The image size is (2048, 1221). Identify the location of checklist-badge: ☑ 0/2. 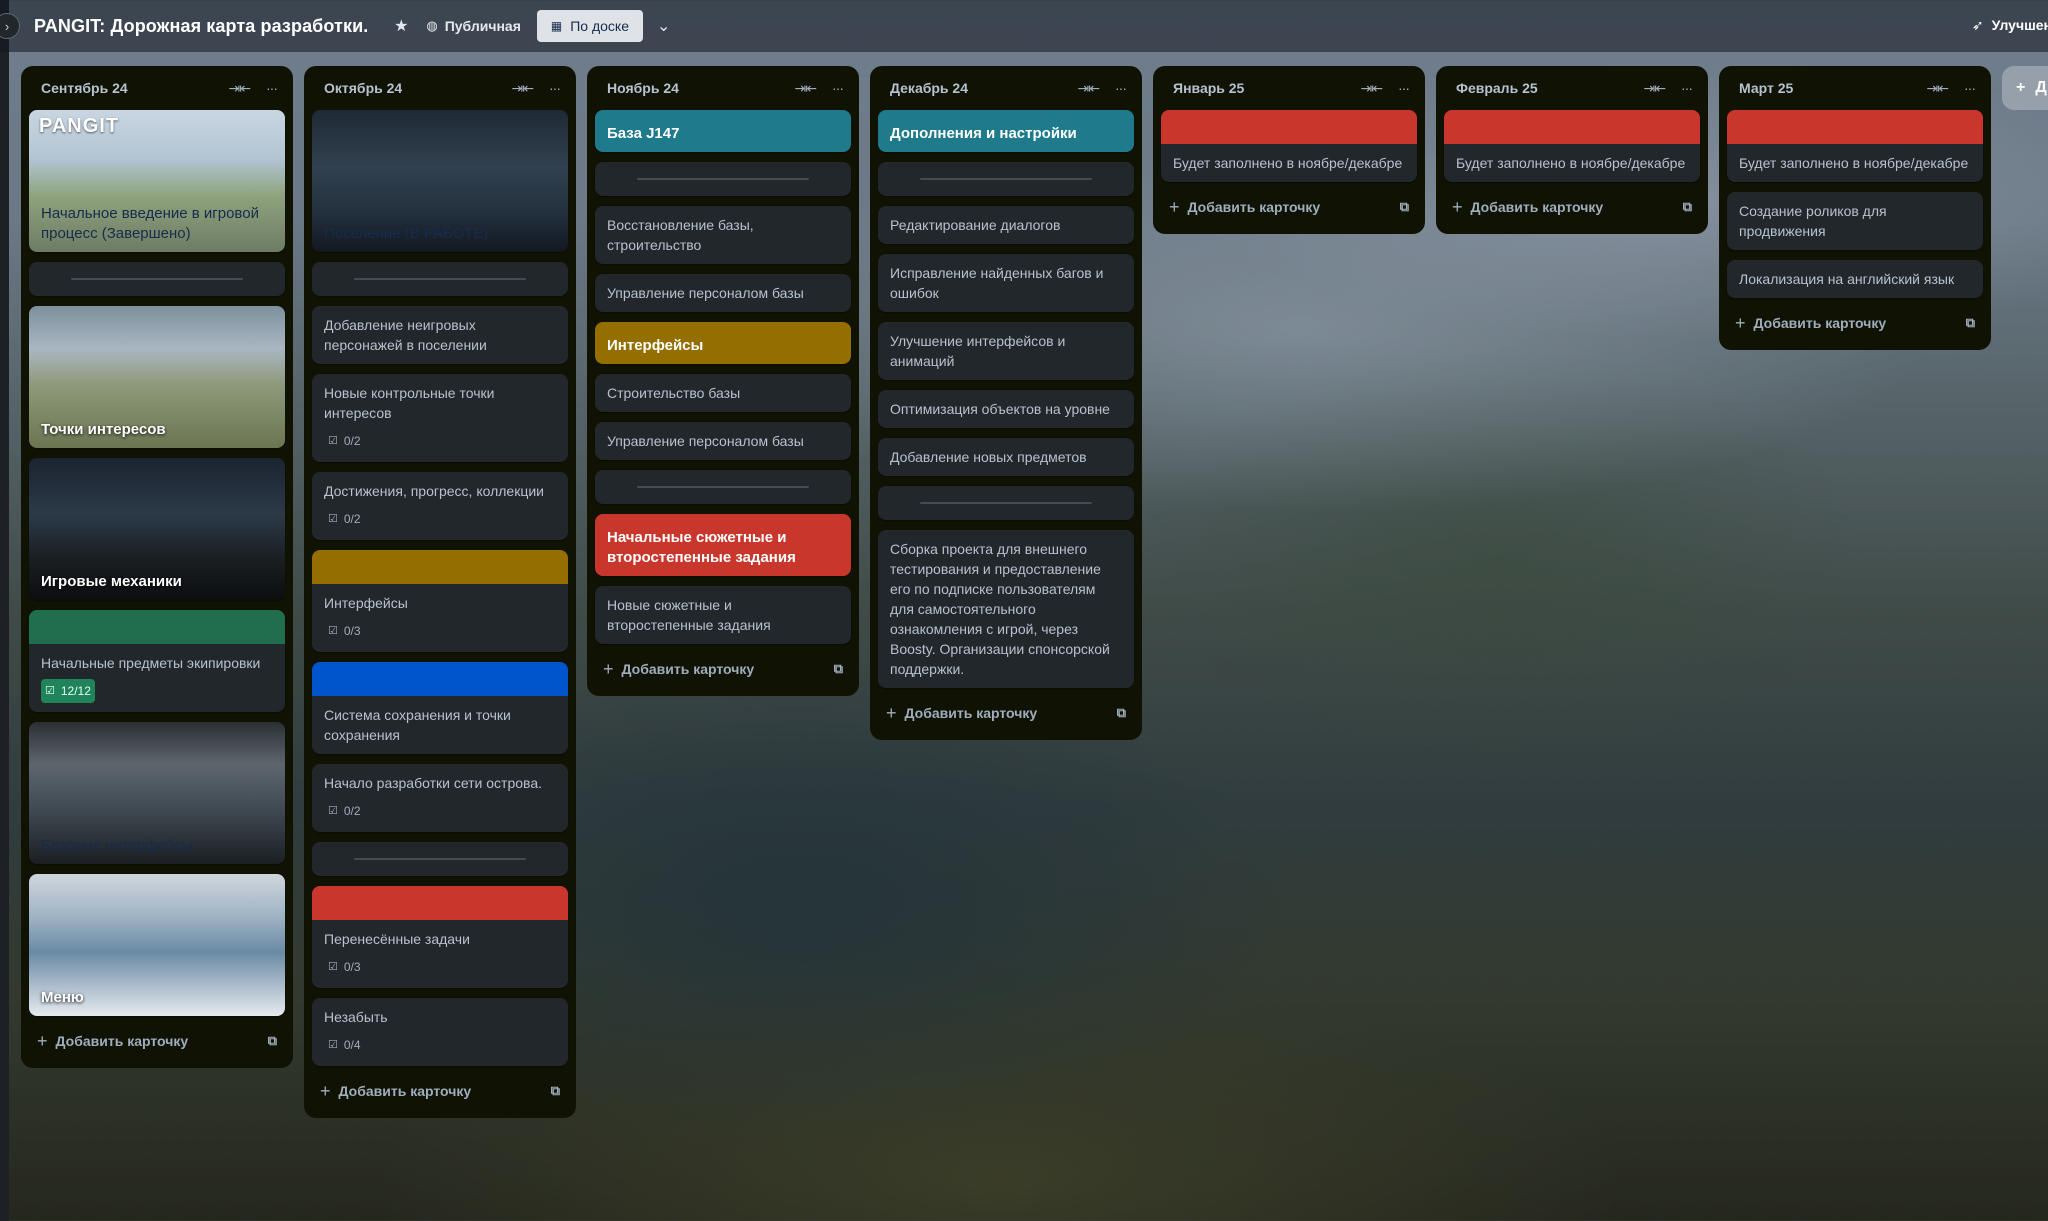
(344, 811).